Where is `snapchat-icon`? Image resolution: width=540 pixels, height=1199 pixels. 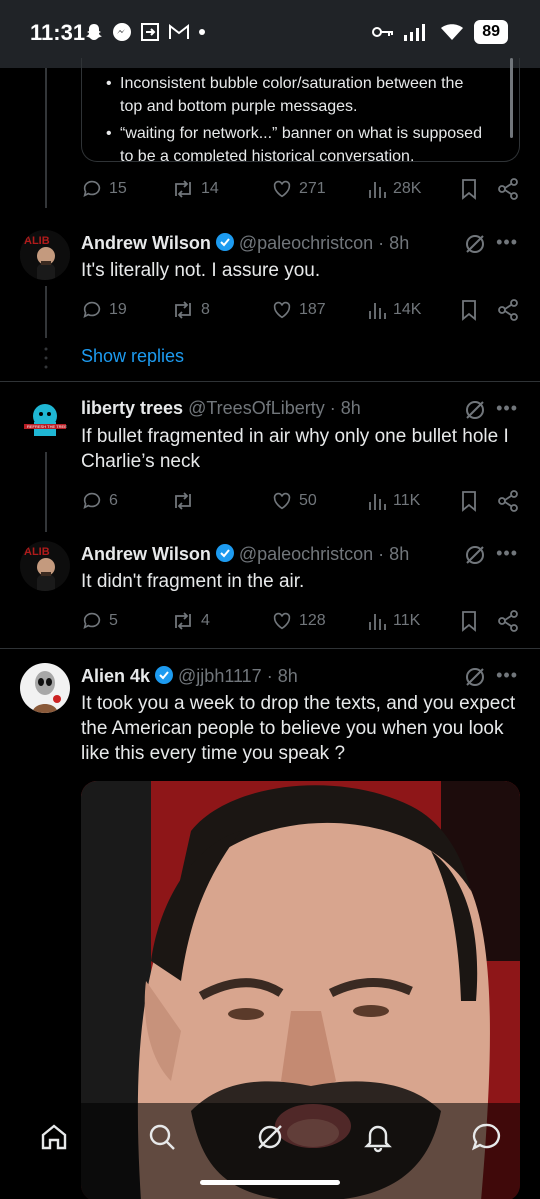 snapchat-icon is located at coordinates (94, 32).